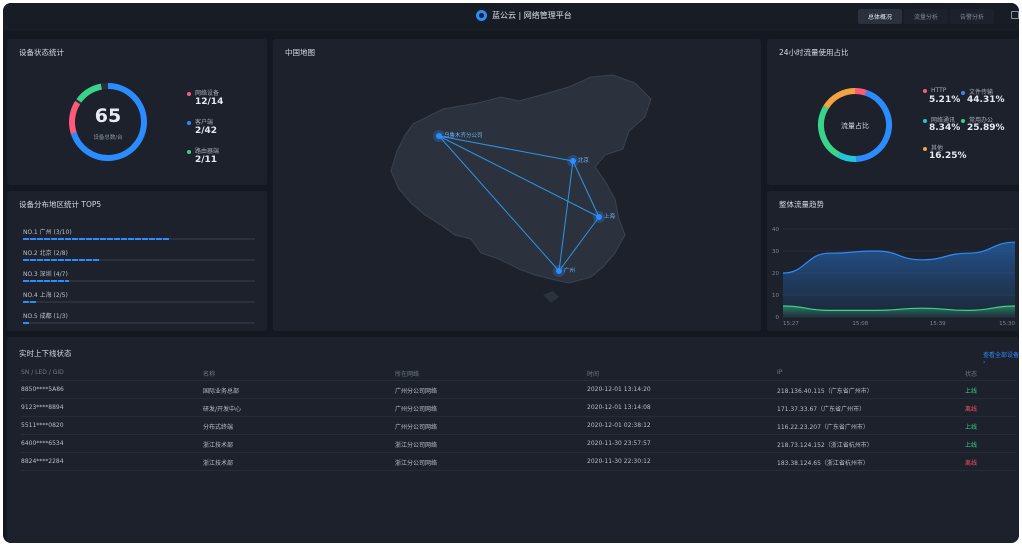  I want to click on top-bar: 蓝公云 | 网络管理平台 总体概况 流量分析 告警分析, so click(511, 17).